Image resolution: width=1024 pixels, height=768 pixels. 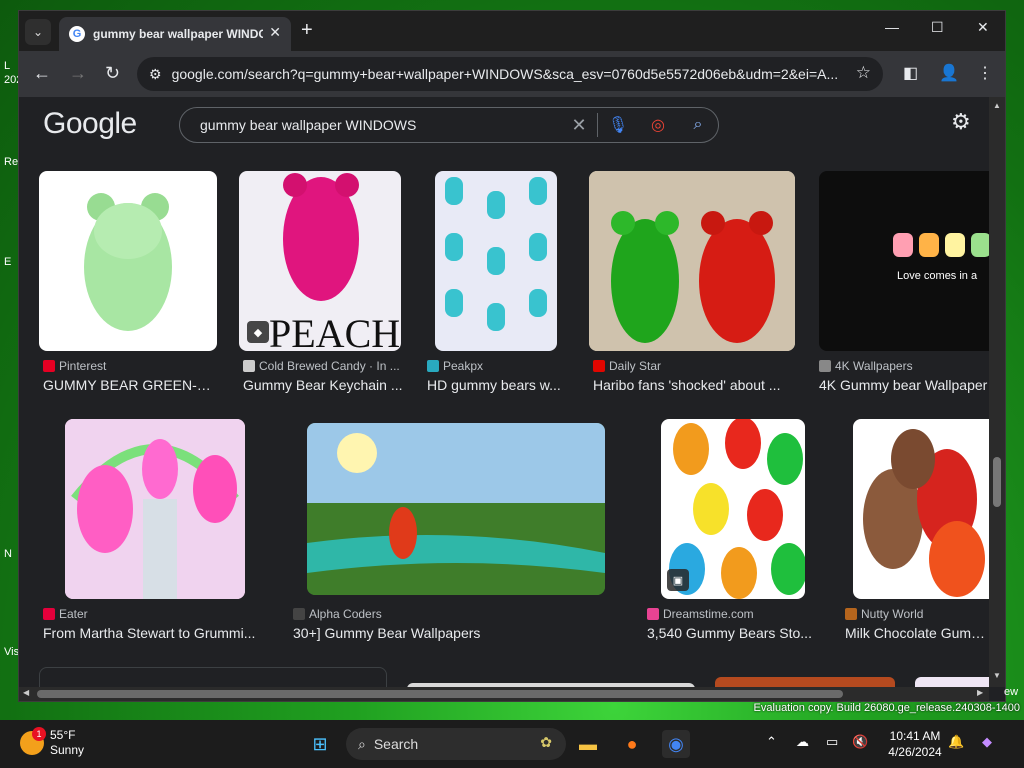 I want to click on result-source: Nutty World, so click(x=884, y=614).